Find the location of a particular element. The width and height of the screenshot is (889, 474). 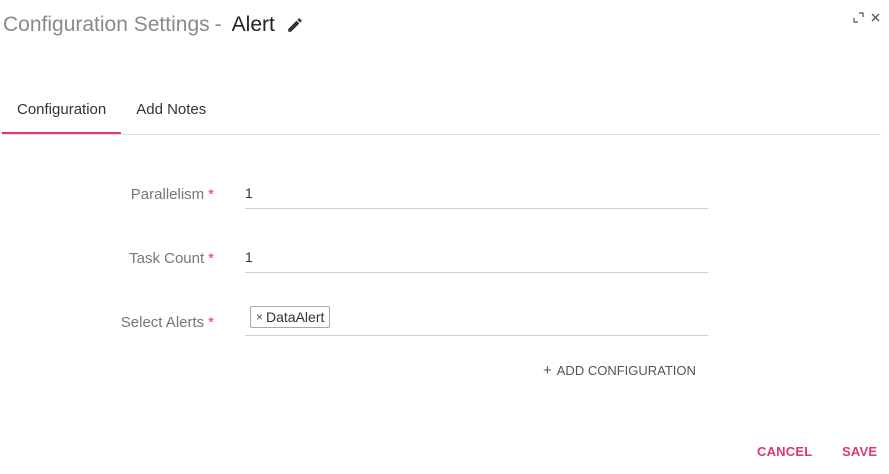

select-alerts-label: Select Alerts * is located at coordinates (167, 322).